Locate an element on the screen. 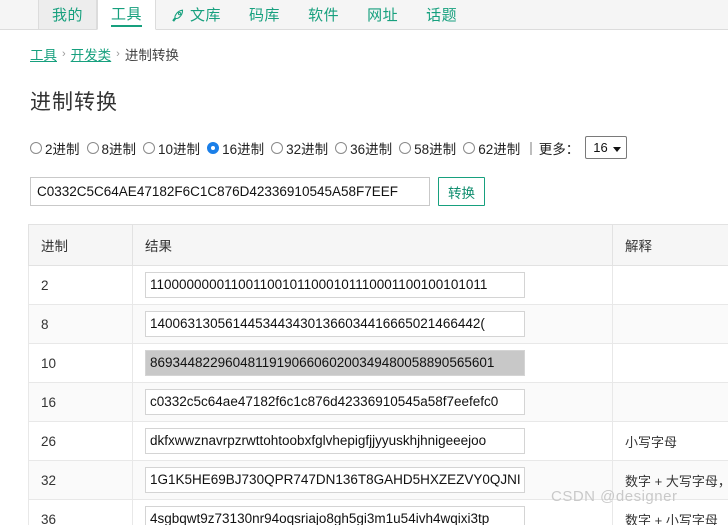 The image size is (728, 525). conversion-form: 转换 is located at coordinates (379, 191).